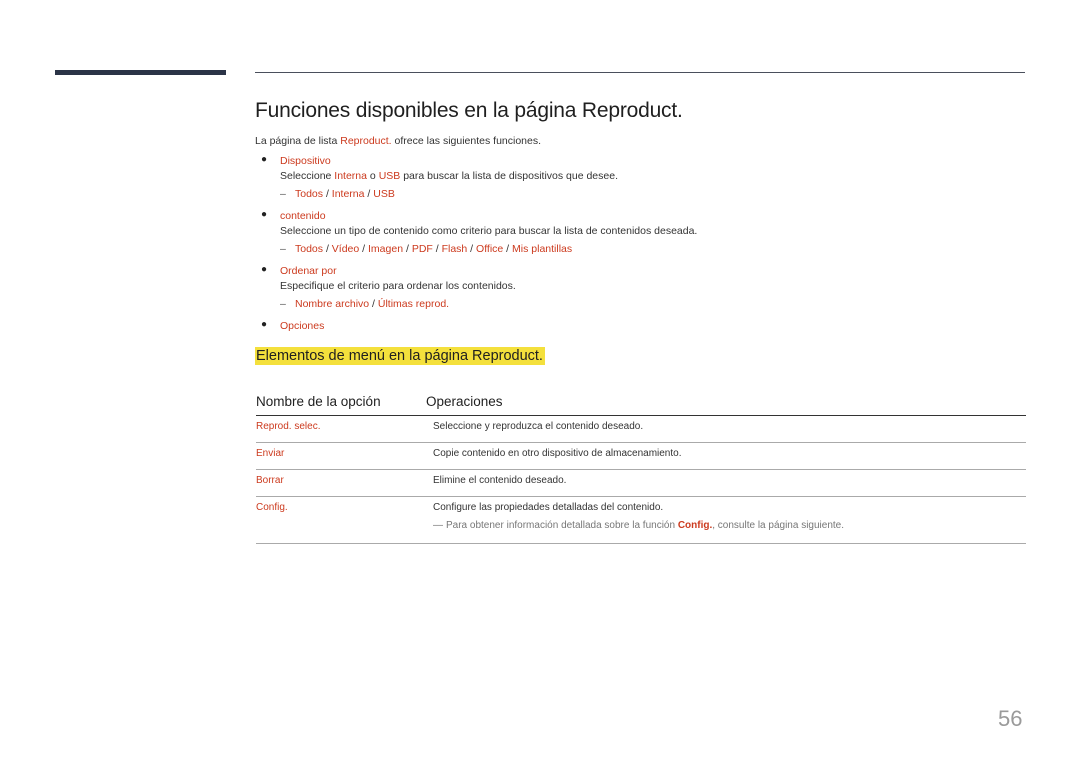 This screenshot has width=1080, height=763. What do you see at coordinates (641, 401) in the screenshot?
I see `table-header: Nombre de la opción Operaciones` at bounding box center [641, 401].